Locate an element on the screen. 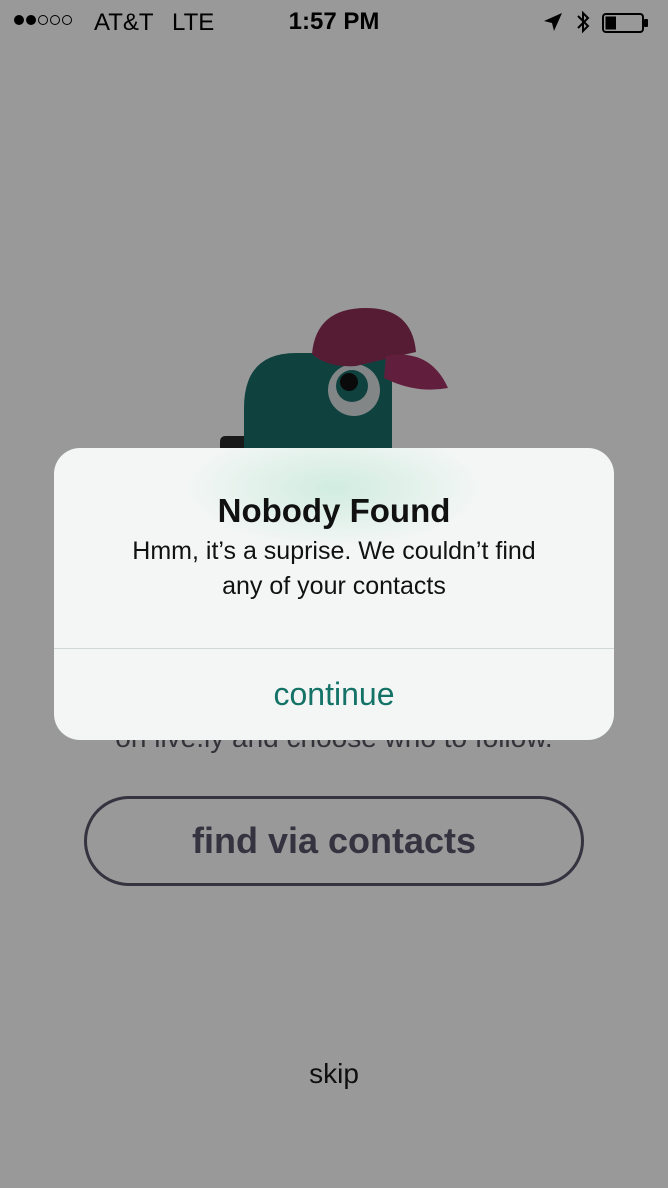 The image size is (668, 1188). bluetooth-icon is located at coordinates (583, 22).